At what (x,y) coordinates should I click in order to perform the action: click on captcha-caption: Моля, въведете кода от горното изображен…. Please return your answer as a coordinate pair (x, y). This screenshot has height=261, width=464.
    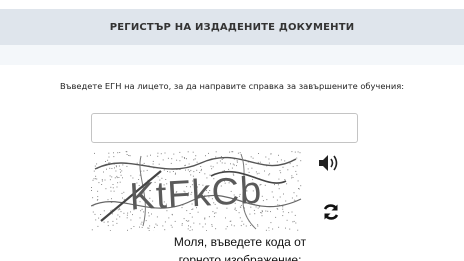
    Looking at the image, I should click on (240, 248).